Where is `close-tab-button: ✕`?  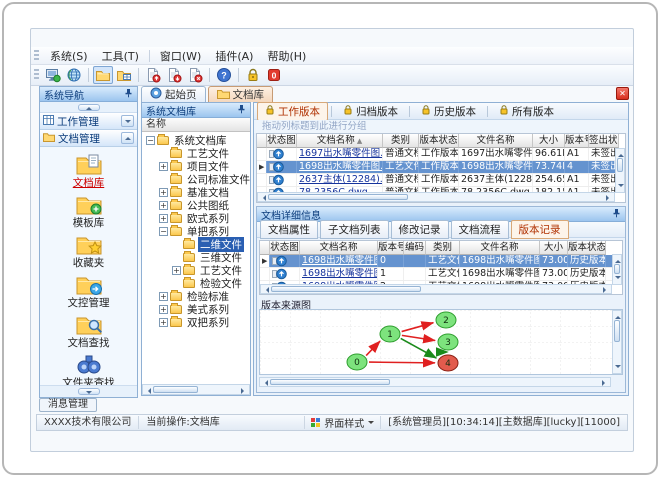 close-tab-button: ✕ is located at coordinates (622, 93).